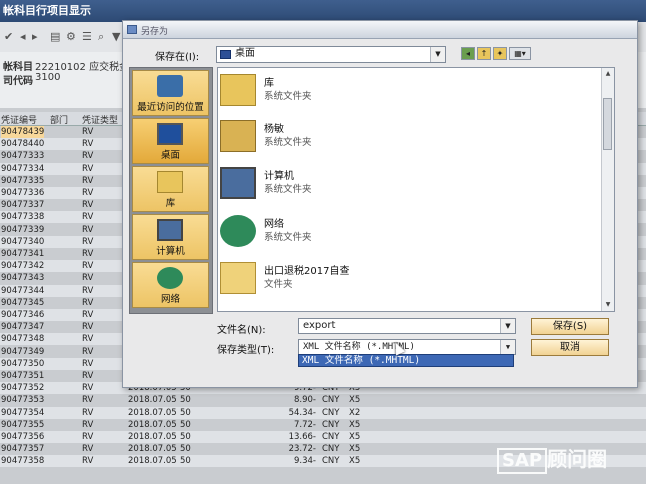 The width and height of the screenshot is (646, 484). What do you see at coordinates (238, 183) in the screenshot?
I see `computer-icon` at bounding box center [238, 183].